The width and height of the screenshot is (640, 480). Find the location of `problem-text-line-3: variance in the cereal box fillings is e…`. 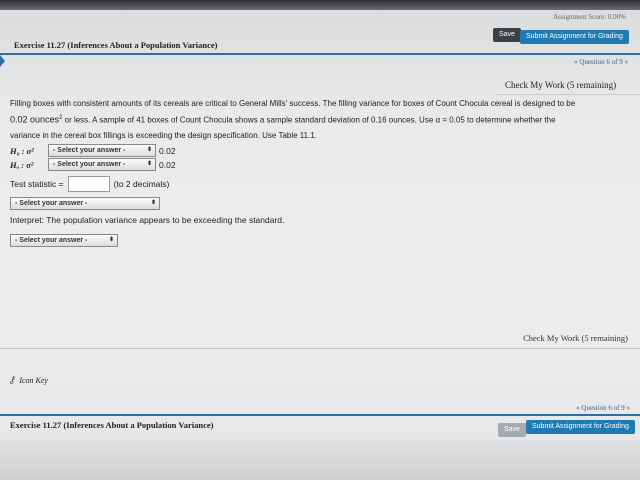

problem-text-line-3: variance in the cereal box fillings is e… is located at coordinates (163, 135).